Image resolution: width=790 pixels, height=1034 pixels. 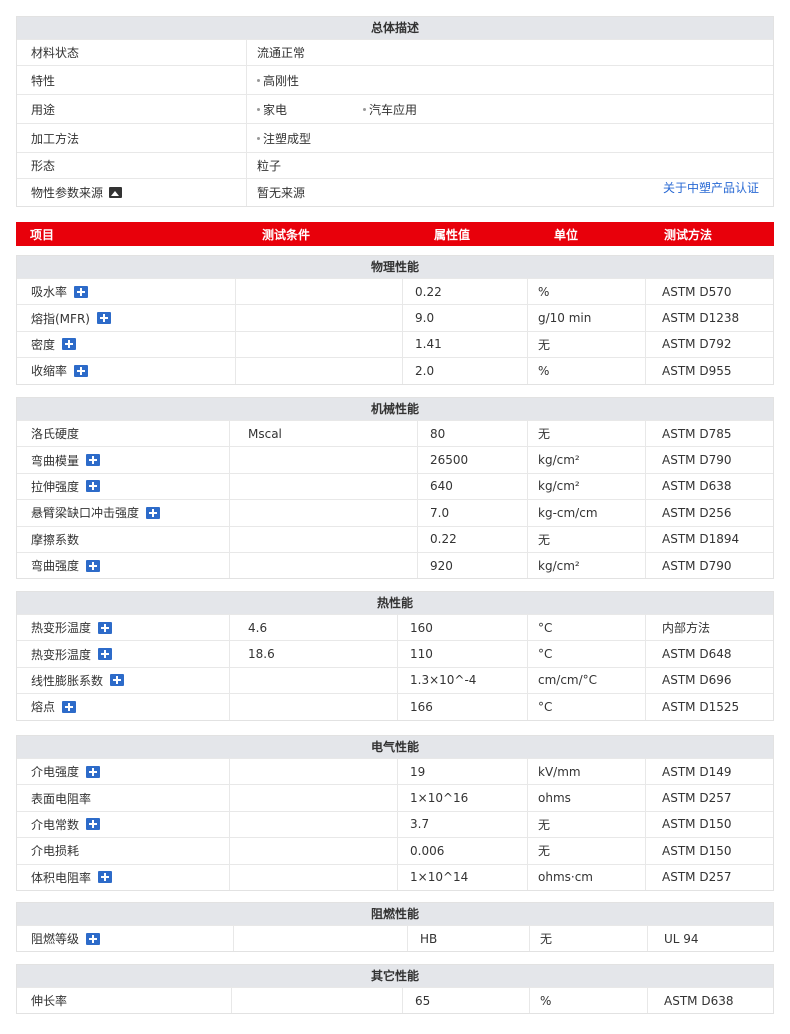 I want to click on property-name: 介电损耗, so click(x=55, y=851).